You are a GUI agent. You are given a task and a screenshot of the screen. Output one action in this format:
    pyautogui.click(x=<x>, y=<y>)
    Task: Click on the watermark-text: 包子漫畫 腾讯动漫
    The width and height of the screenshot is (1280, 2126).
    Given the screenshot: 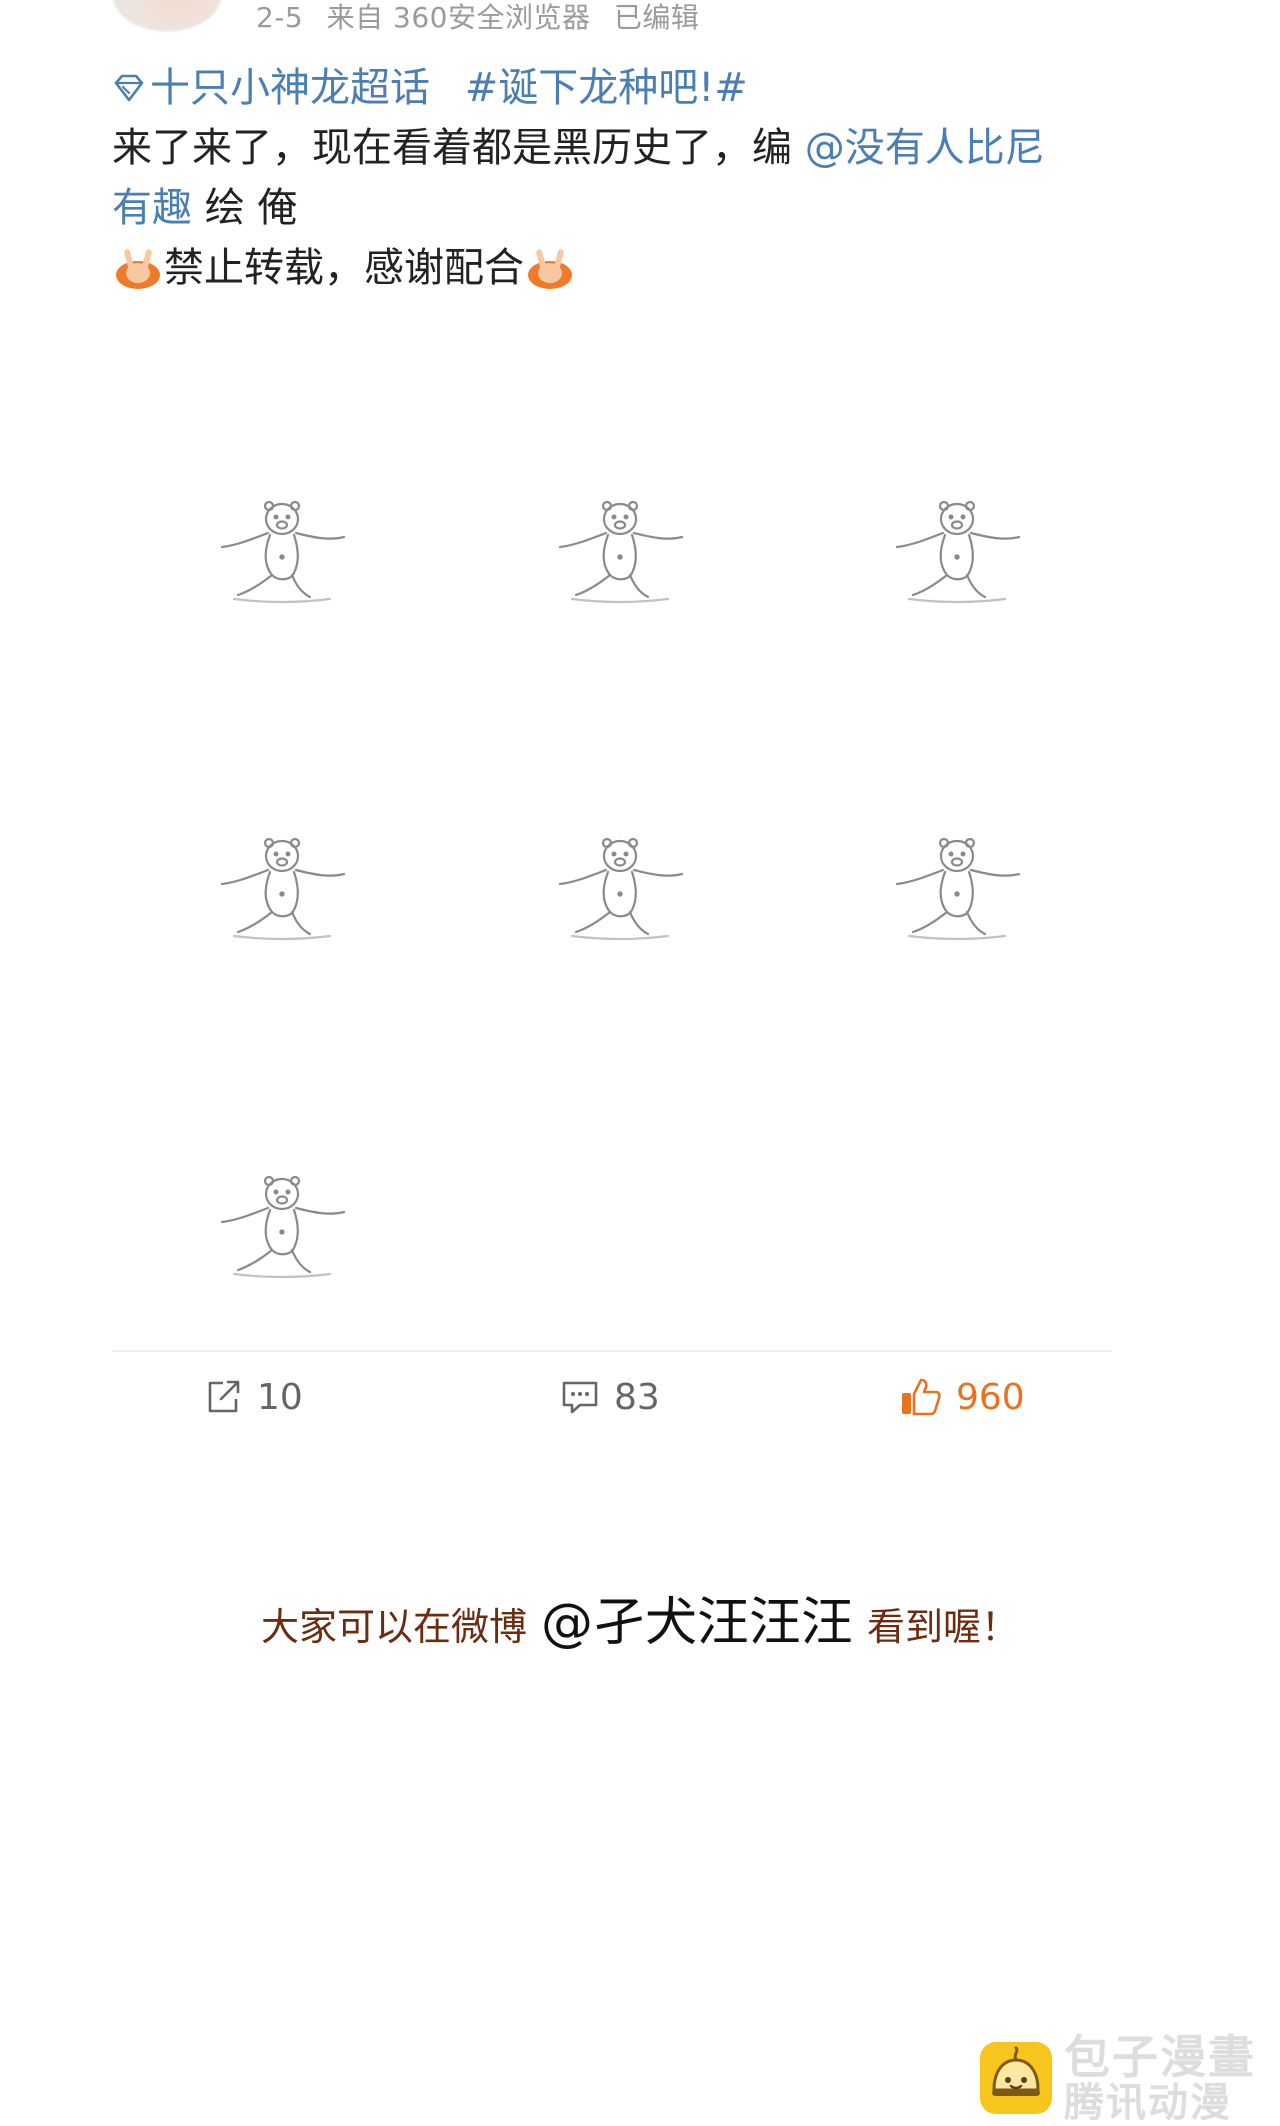 What is the action you would take?
    pyautogui.click(x=1160, y=2078)
    